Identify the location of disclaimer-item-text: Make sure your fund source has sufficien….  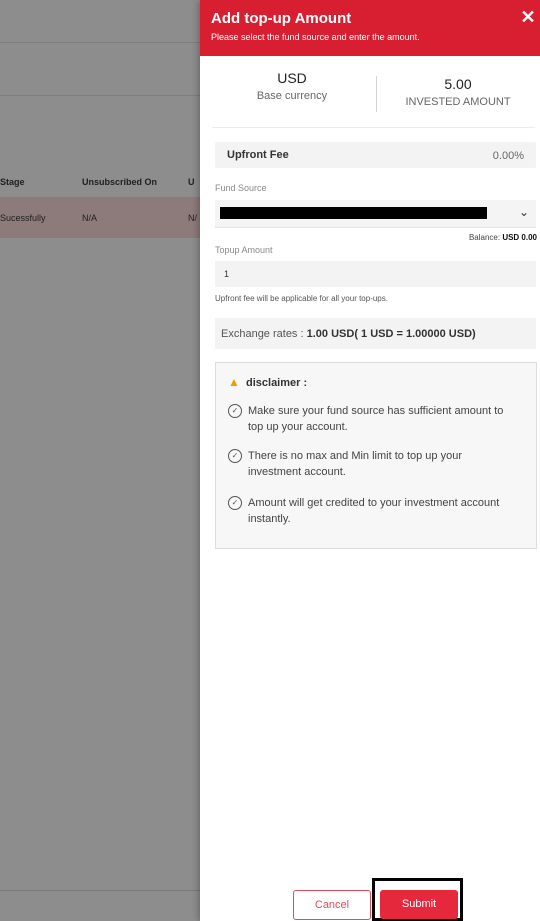
(376, 419).